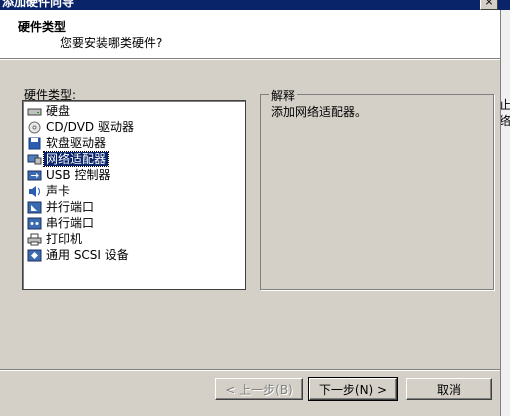  What do you see at coordinates (34, 175) in the screenshot?
I see `usb-icon` at bounding box center [34, 175].